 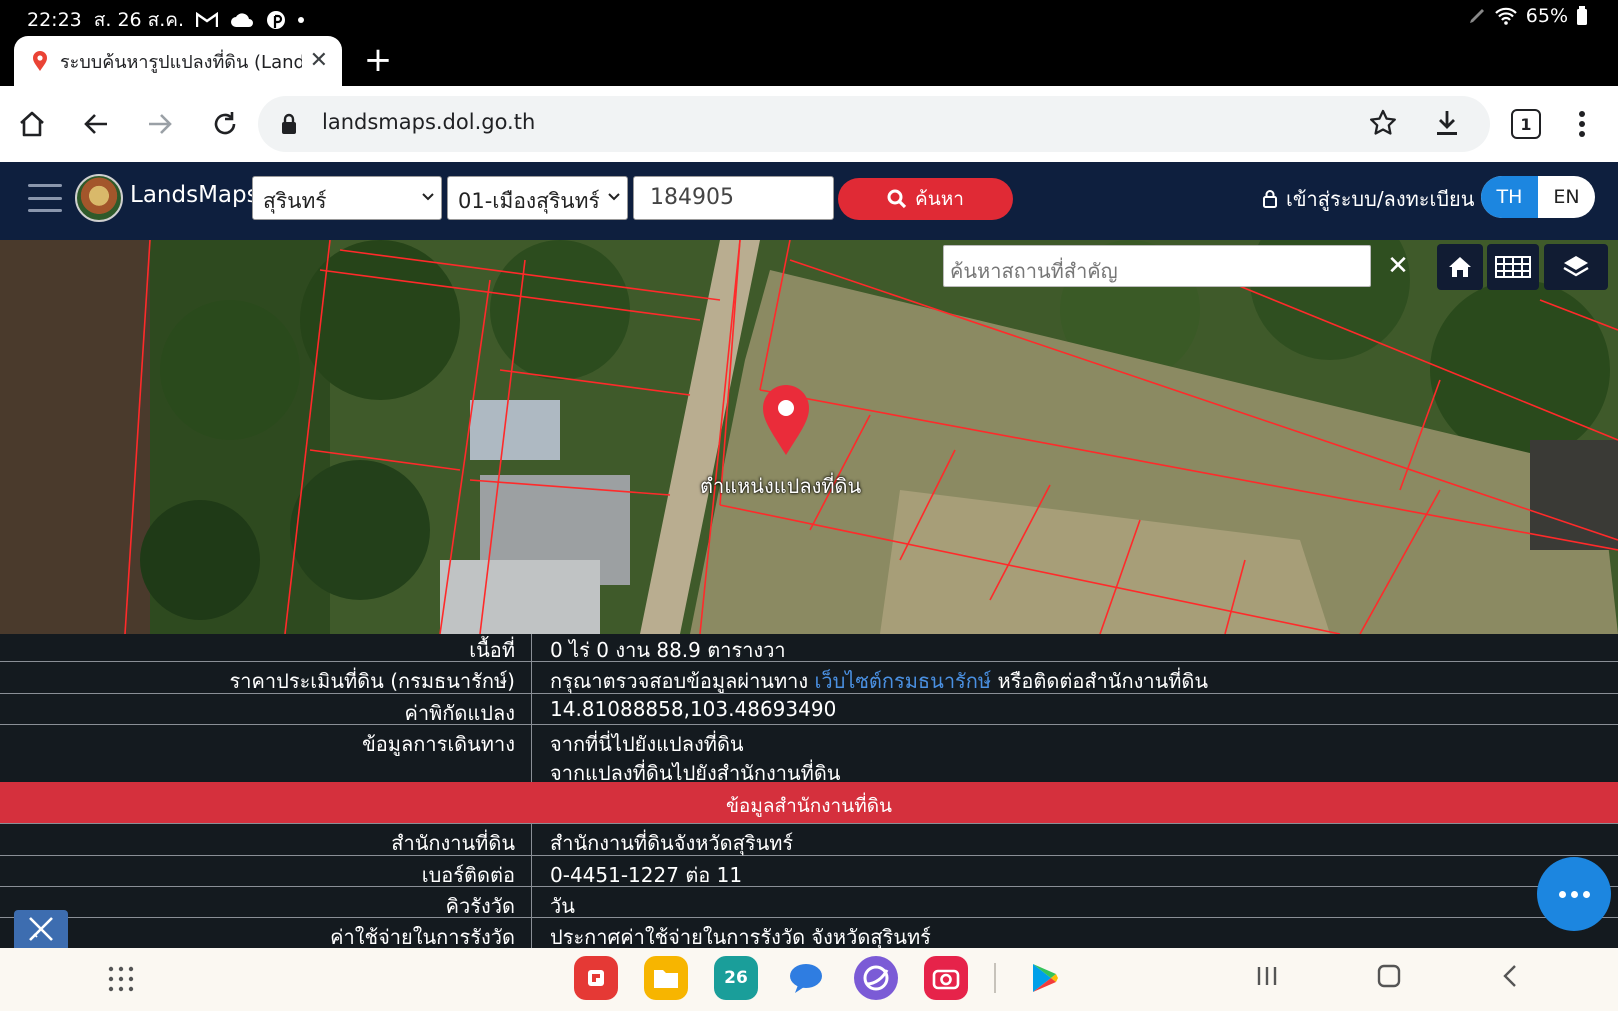 What do you see at coordinates (45, 198) in the screenshot?
I see `hamburger-menu-icon` at bounding box center [45, 198].